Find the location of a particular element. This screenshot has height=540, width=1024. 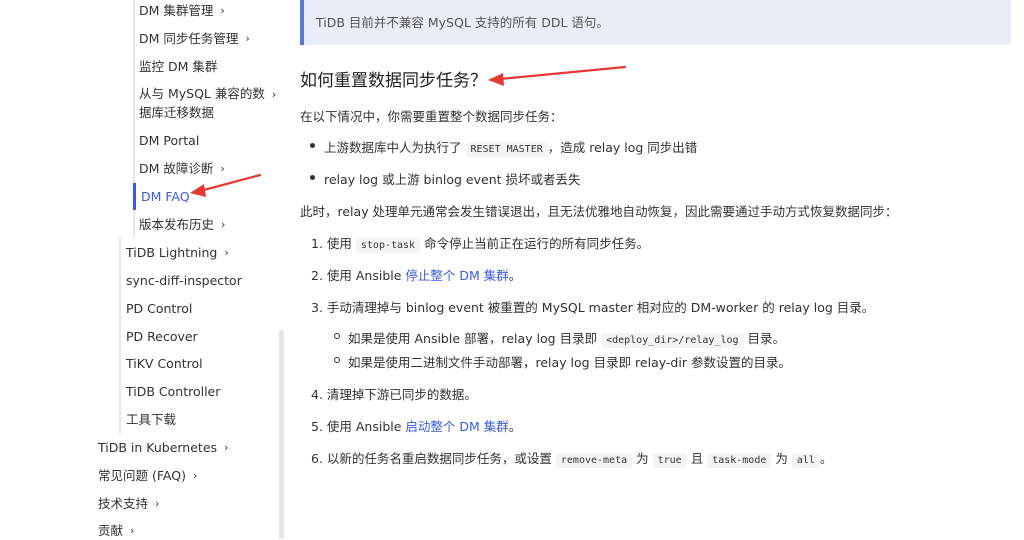

nav-tree-line-outer is located at coordinates (120, 335).